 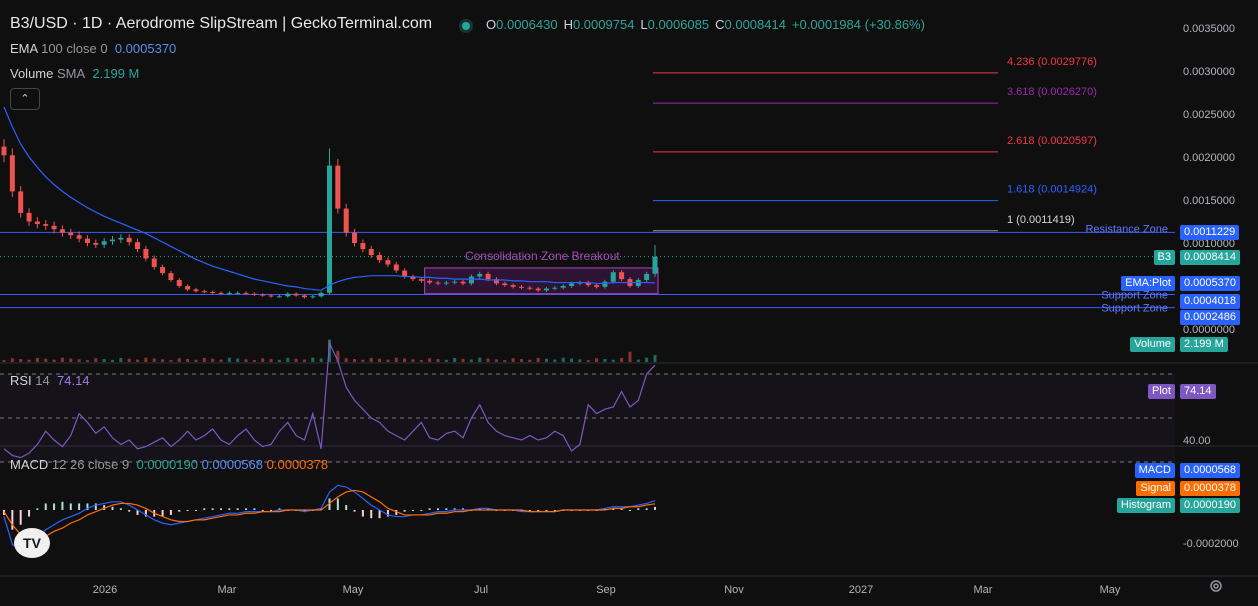 What do you see at coordinates (1209, 72) in the screenshot?
I see `y-tick-label: 0.0030000` at bounding box center [1209, 72].